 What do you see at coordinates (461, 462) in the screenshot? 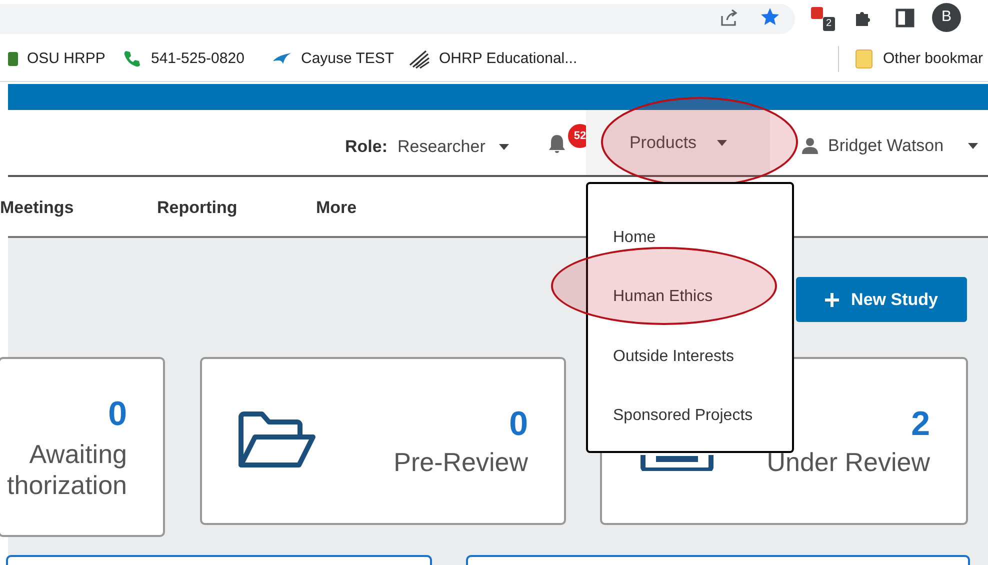
I see `status-label: Pre-Review` at bounding box center [461, 462].